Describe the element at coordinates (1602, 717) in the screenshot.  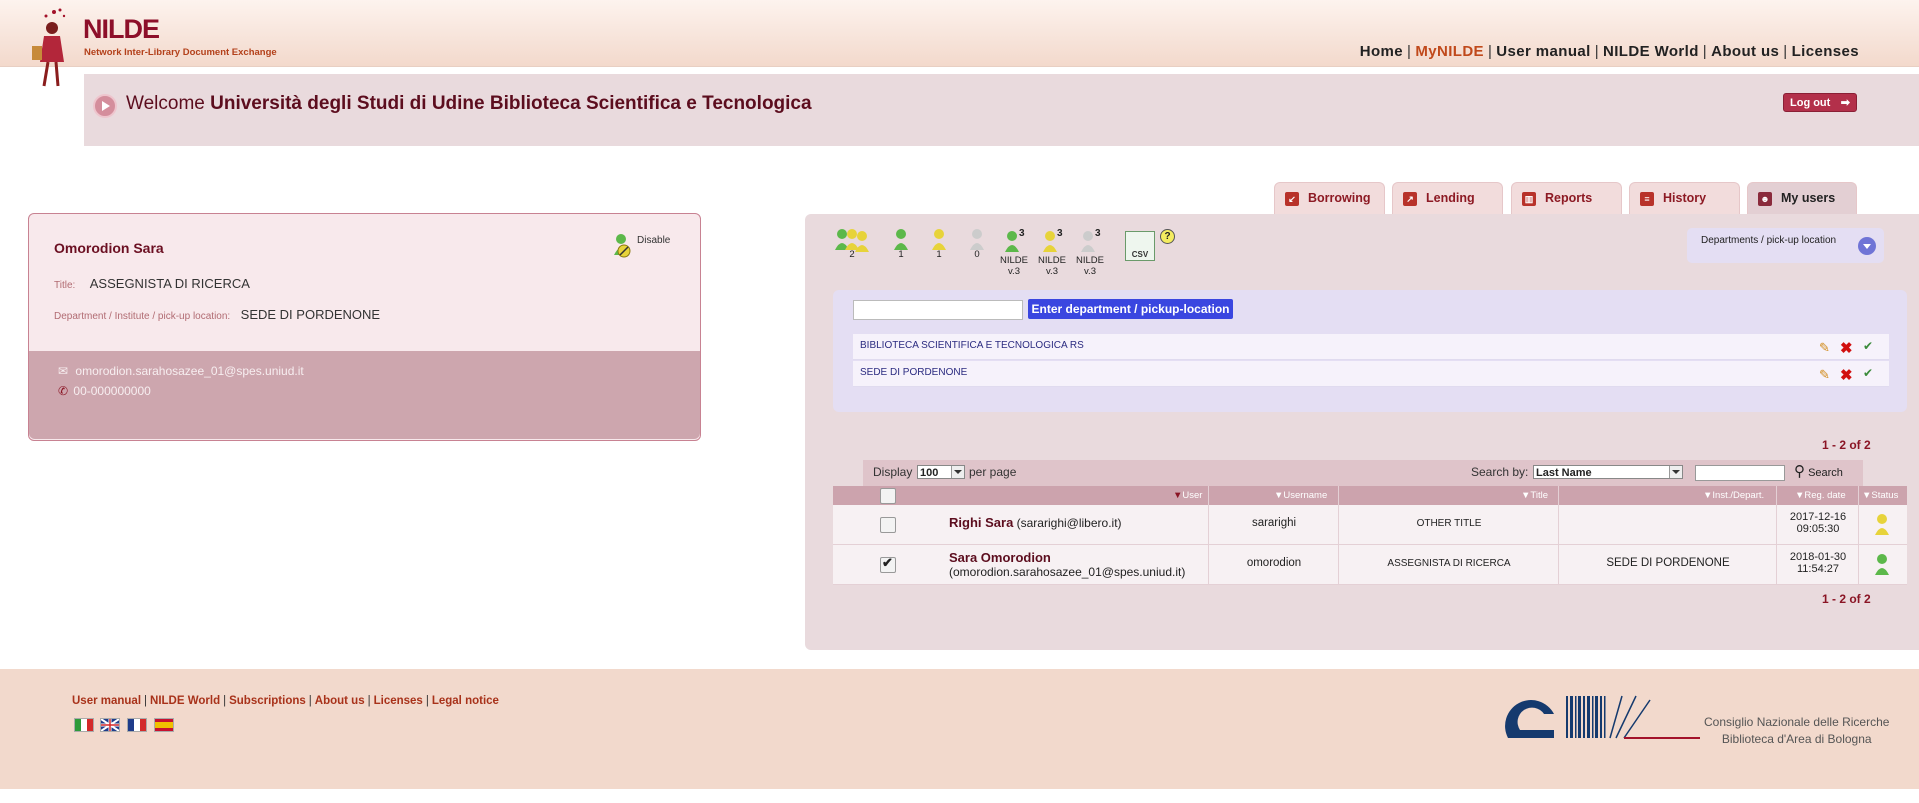
I see `cnr-logo-icon` at that location.